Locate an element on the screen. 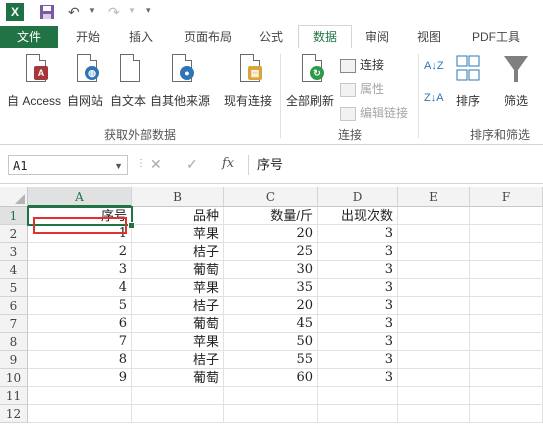 The width and height of the screenshot is (543, 427). cell: 55 is located at coordinates (271, 360).